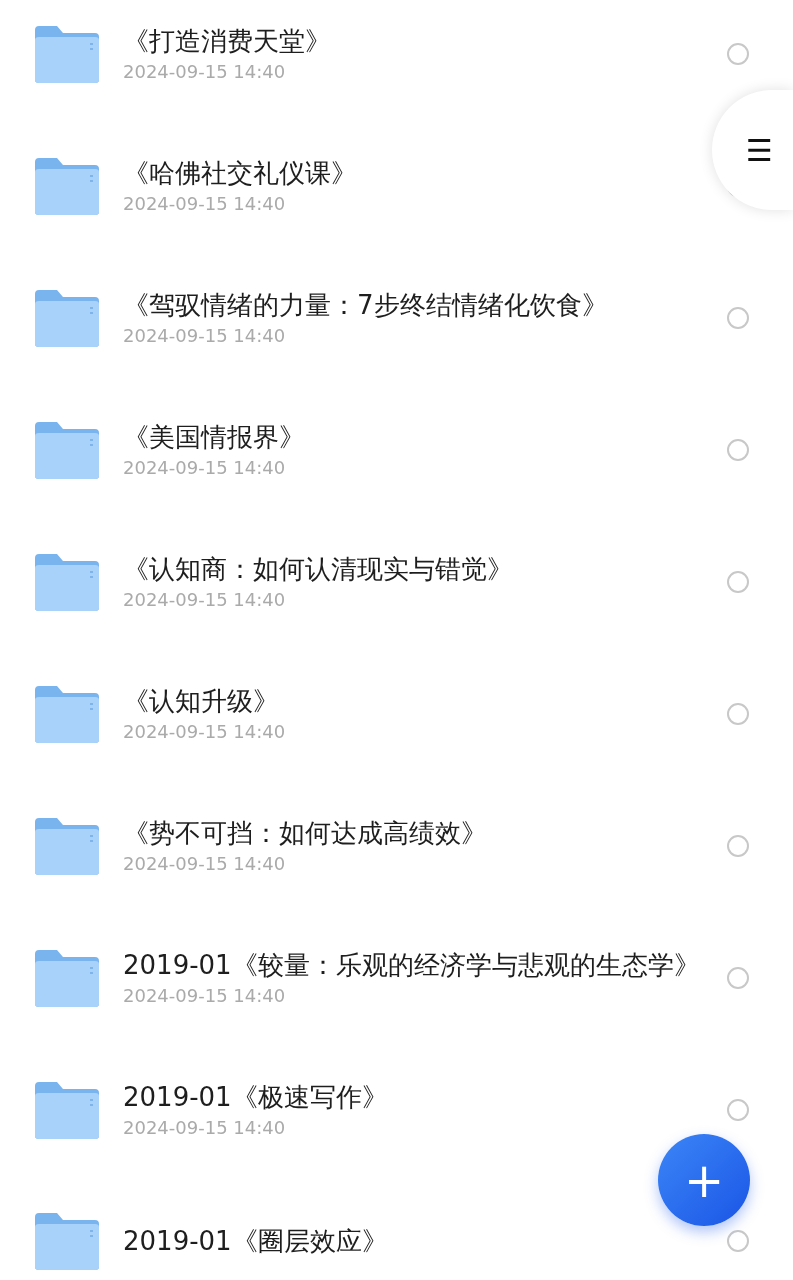 This screenshot has width=793, height=1280. I want to click on folder-name: 《打造消费天堂》, so click(227, 41).